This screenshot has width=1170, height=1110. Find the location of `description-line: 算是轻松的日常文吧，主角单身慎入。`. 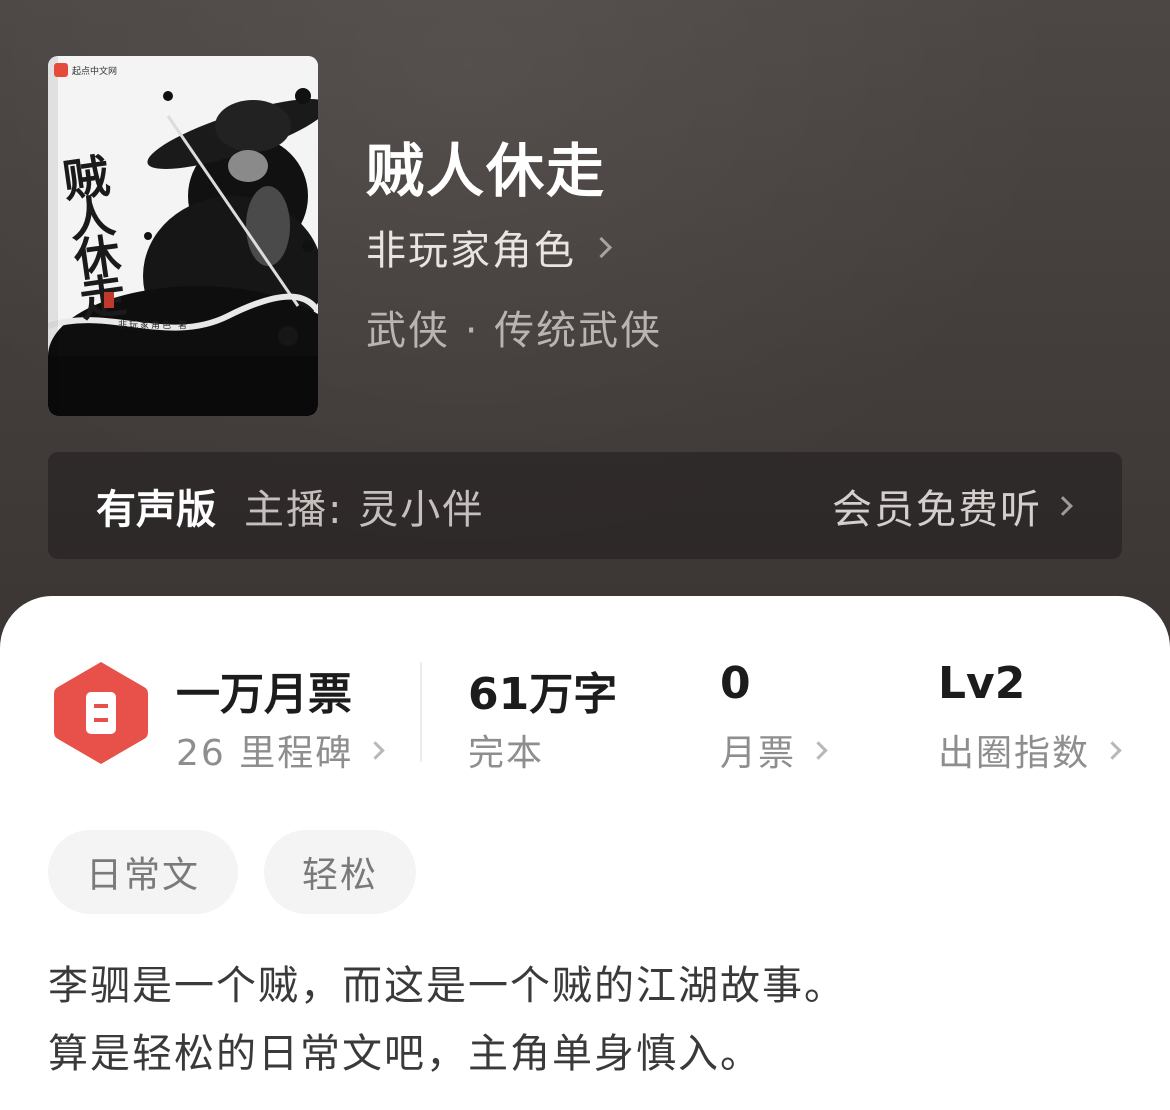

description-line: 算是轻松的日常文吧，主角单身慎入。 is located at coordinates (405, 1054).